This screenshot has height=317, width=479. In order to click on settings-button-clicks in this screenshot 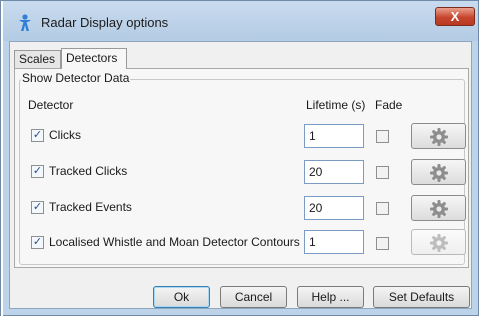, I will do `click(438, 136)`.